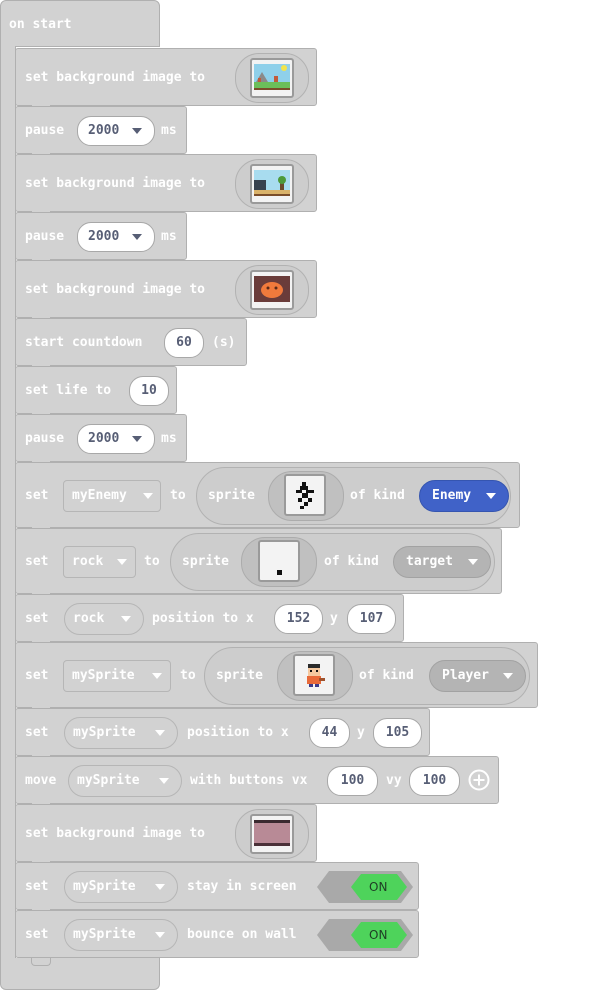 This screenshot has width=589, height=990. What do you see at coordinates (465, 675) in the screenshot?
I see `kind-name: Player` at bounding box center [465, 675].